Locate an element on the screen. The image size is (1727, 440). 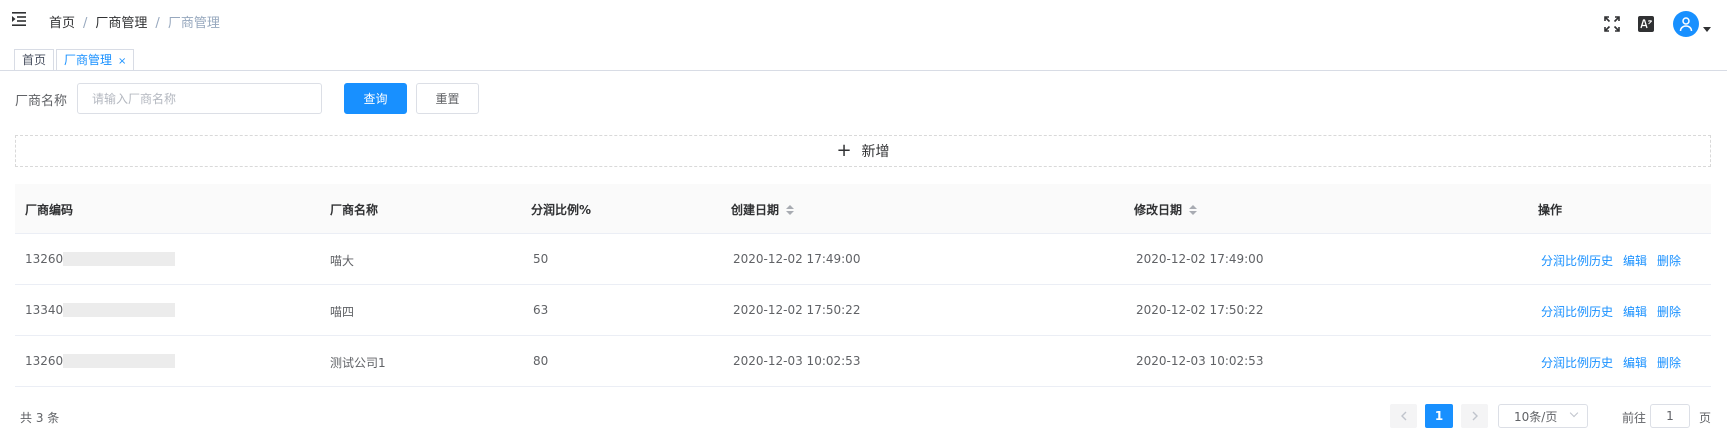
cell-created: 2020-12-02 17:50:22 is located at coordinates (797, 310).